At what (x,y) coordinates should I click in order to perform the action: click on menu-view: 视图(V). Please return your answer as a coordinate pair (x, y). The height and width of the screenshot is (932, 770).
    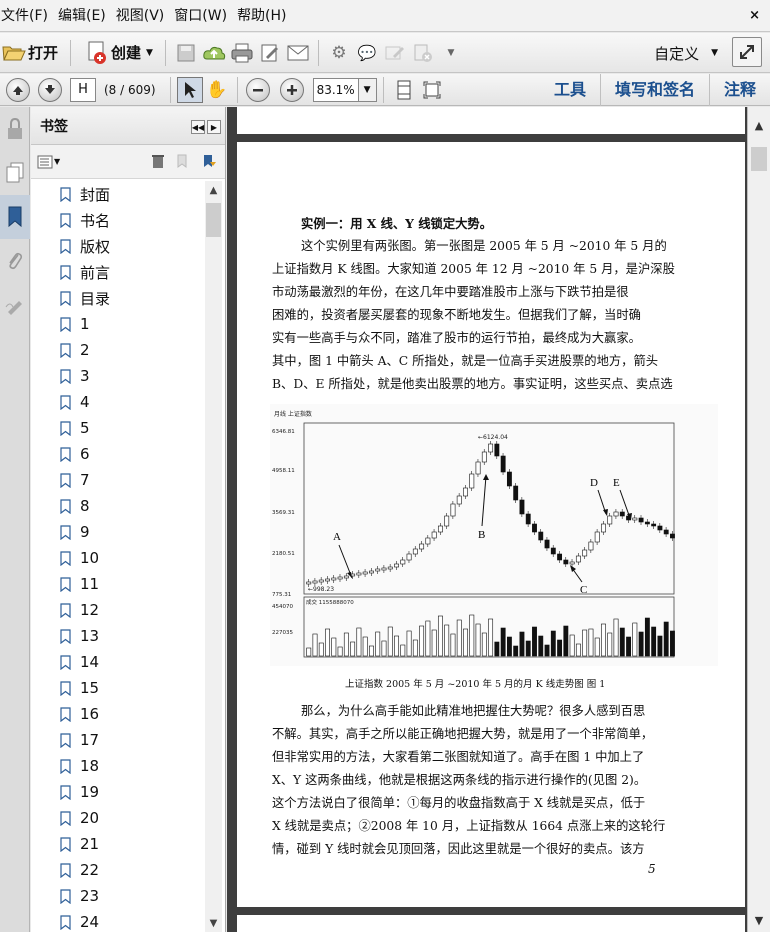
    Looking at the image, I should click on (144, 16).